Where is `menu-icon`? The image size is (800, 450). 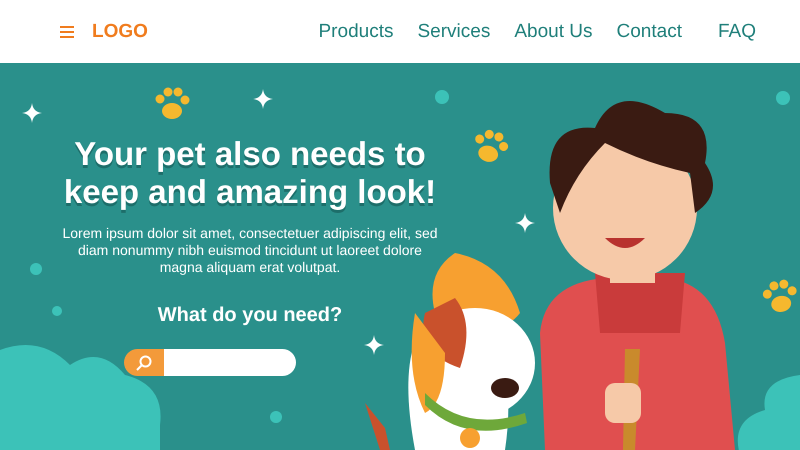 menu-icon is located at coordinates (67, 31).